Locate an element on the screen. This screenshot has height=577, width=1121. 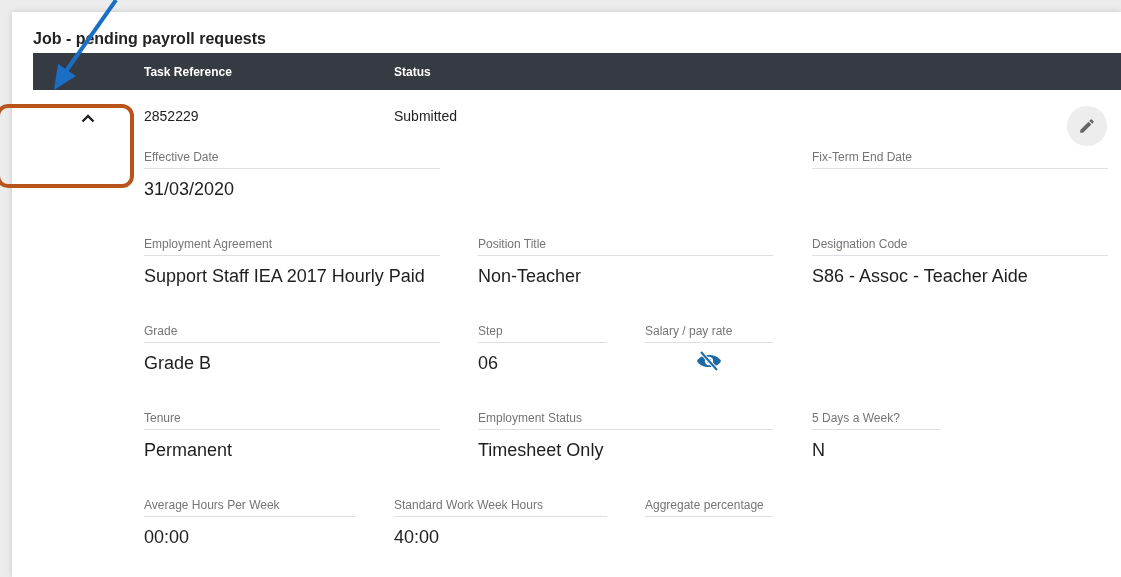
field-value: Grade B is located at coordinates (178, 363).